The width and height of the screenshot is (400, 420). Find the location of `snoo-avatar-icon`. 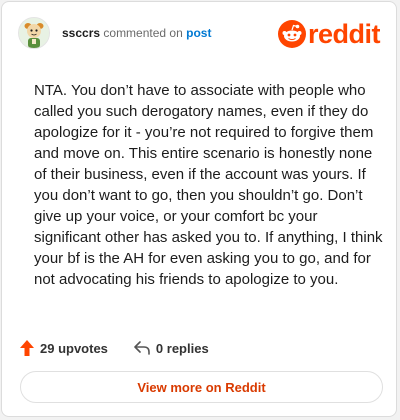

snoo-avatar-icon is located at coordinates (34, 33).